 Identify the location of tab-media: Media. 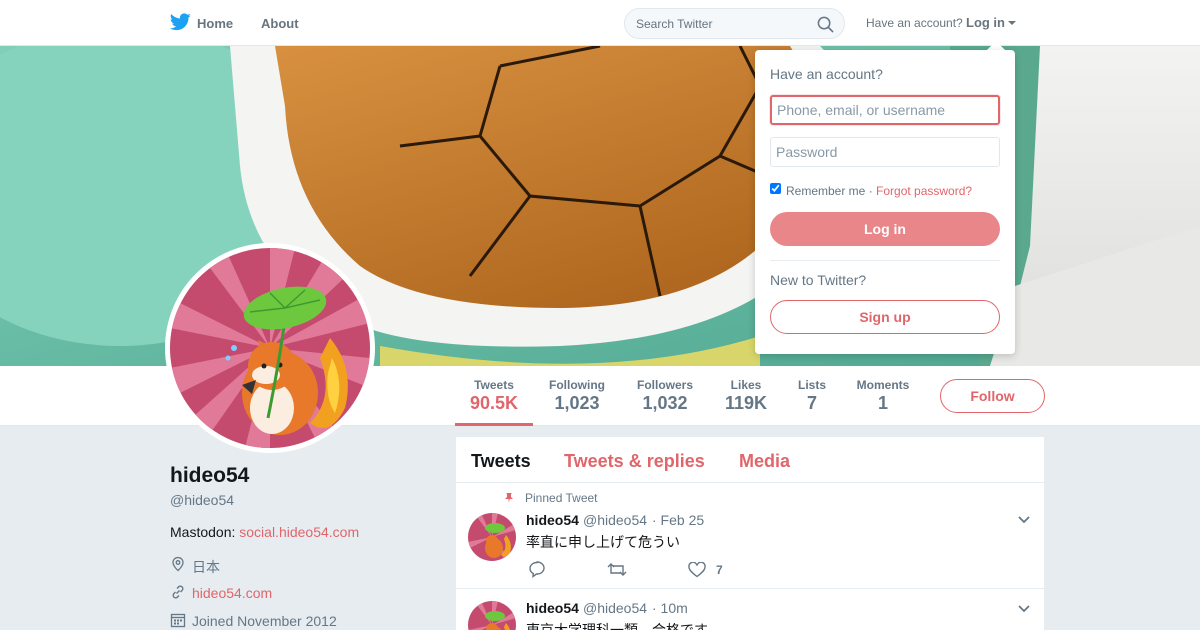
(764, 461).